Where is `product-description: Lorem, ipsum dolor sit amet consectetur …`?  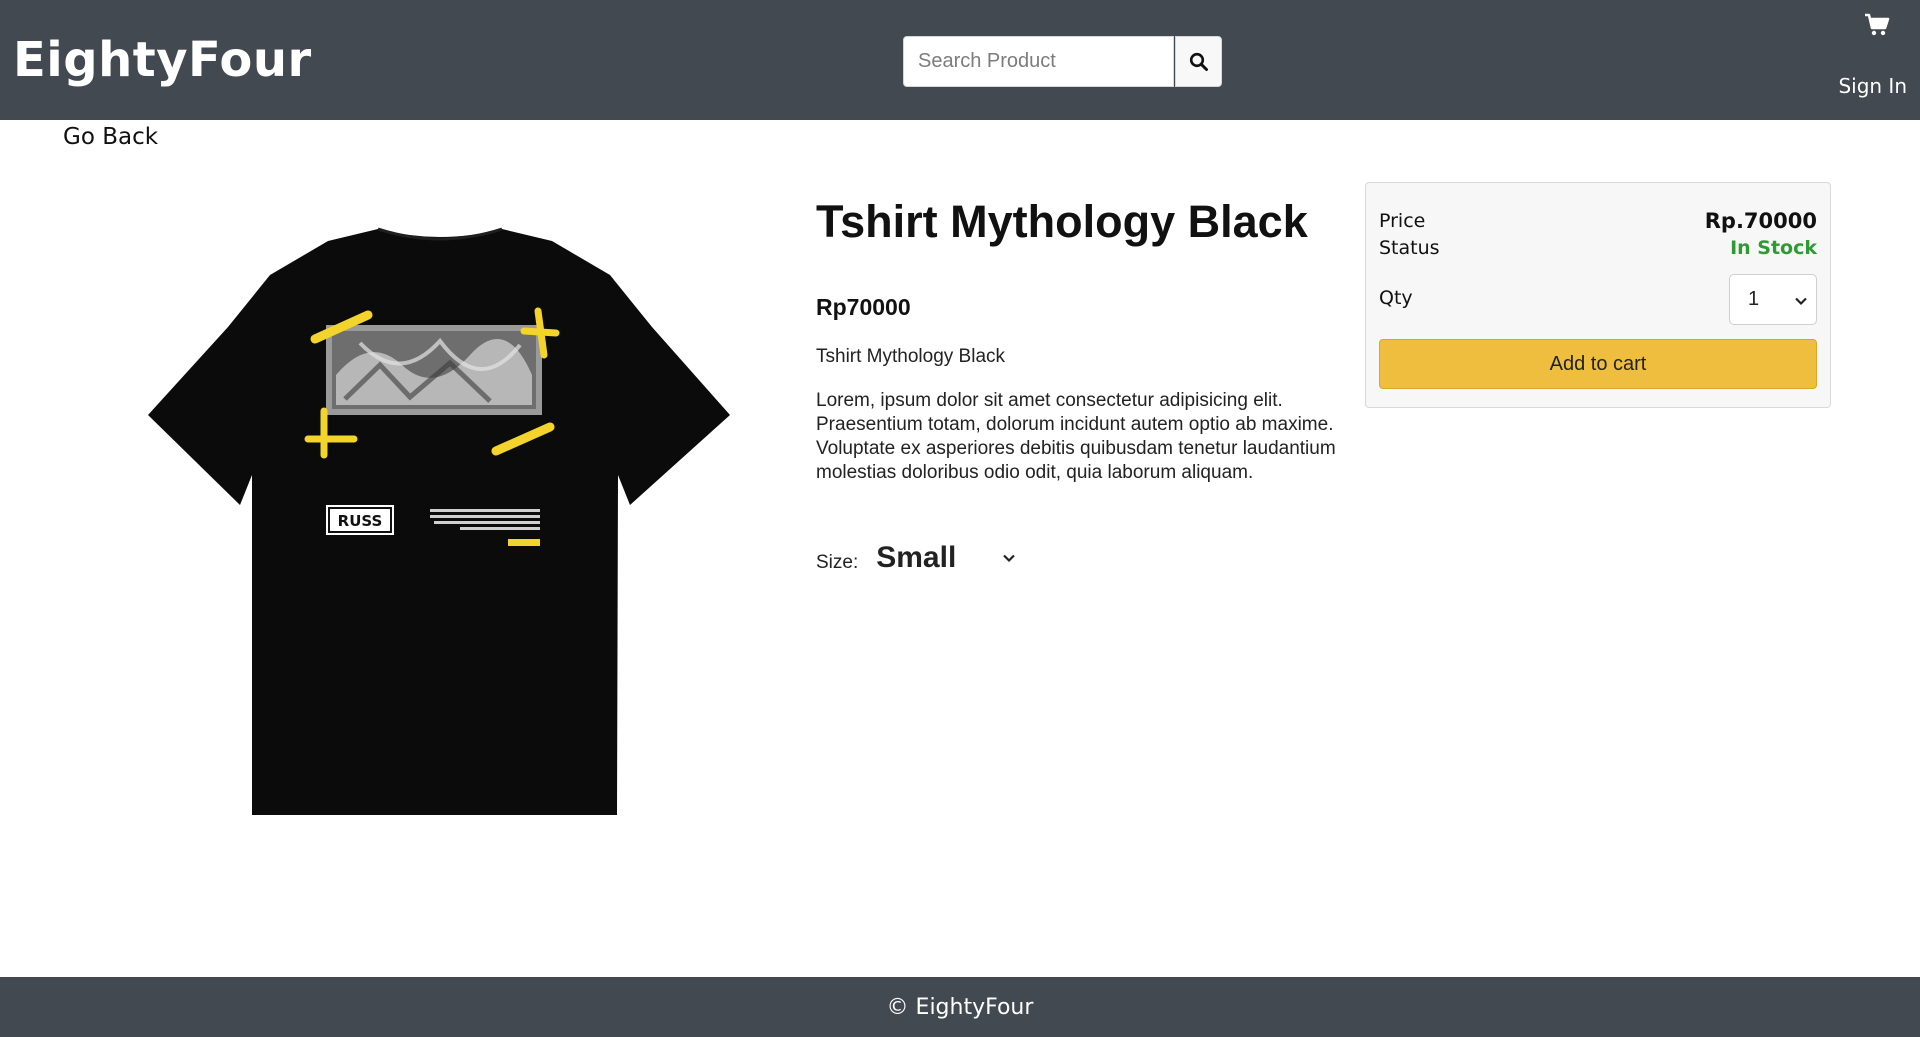 product-description: Lorem, ipsum dolor sit amet consectetur … is located at coordinates (1076, 436).